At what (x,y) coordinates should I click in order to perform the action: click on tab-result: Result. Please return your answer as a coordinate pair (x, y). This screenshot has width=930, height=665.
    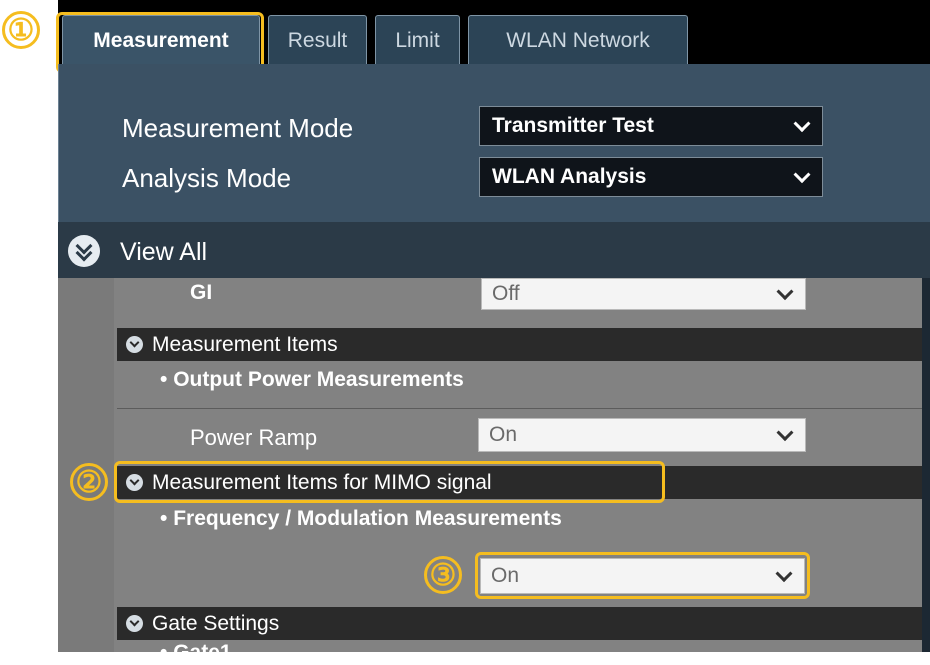
    Looking at the image, I should click on (317, 40).